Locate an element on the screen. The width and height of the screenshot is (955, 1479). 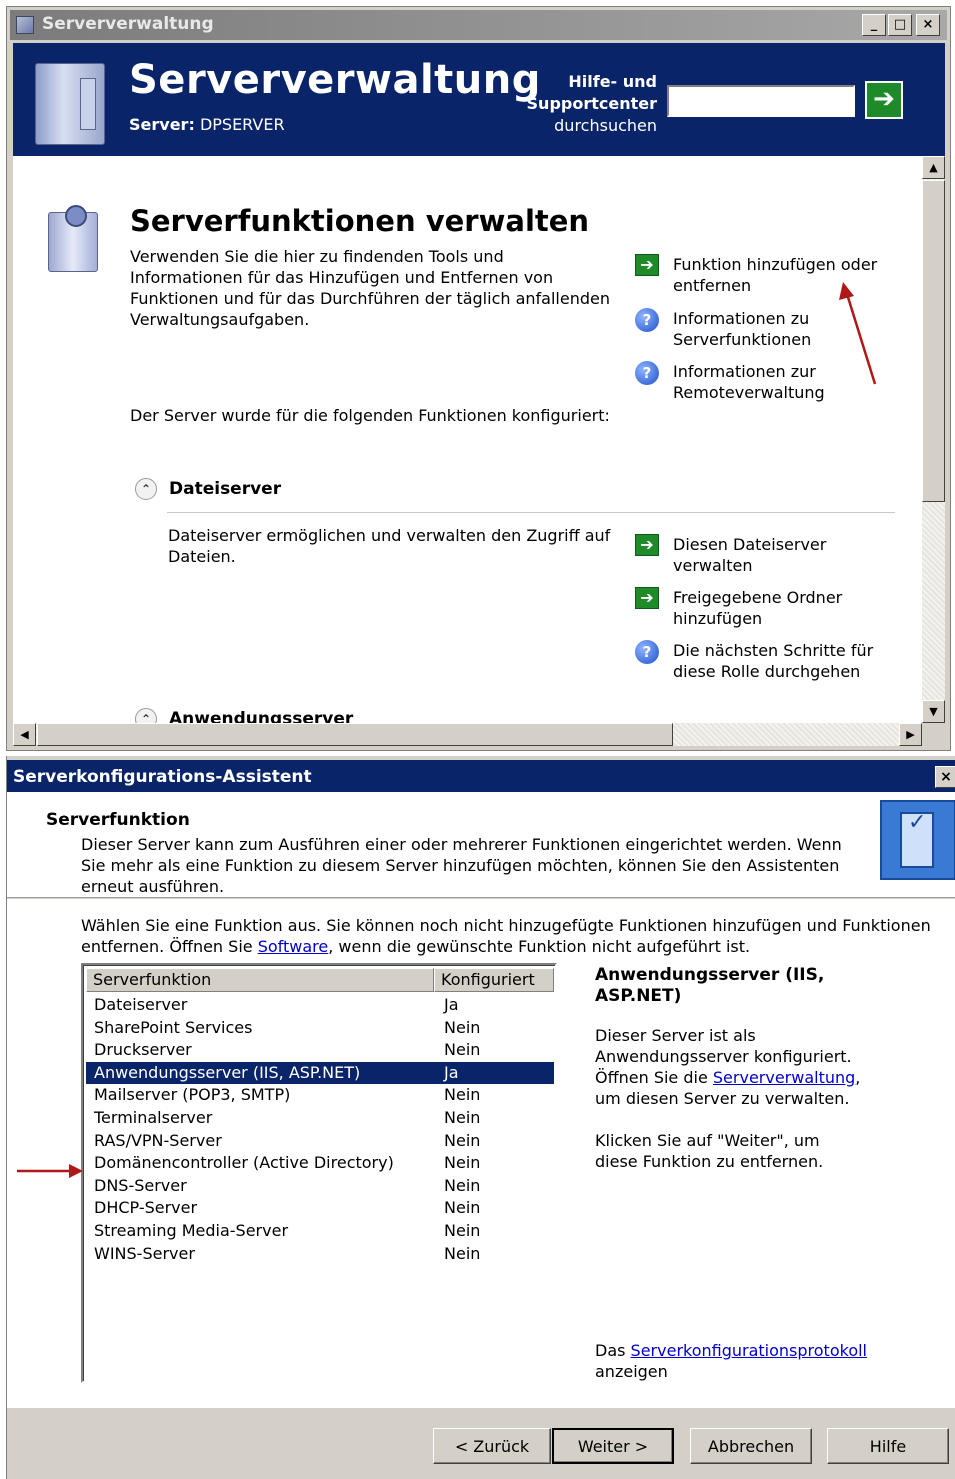
role-name: WINS-Server is located at coordinates (144, 1253).